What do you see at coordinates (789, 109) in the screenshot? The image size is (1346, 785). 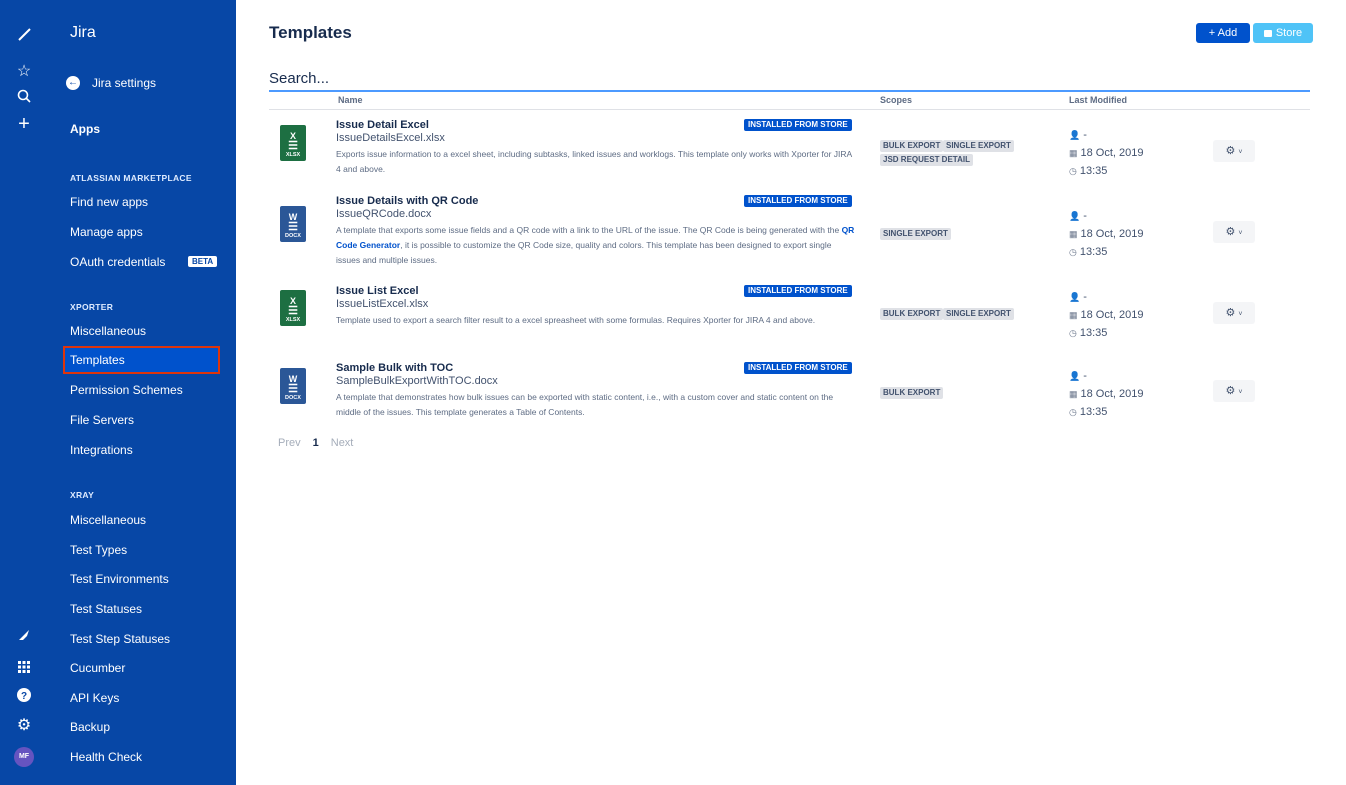 I see `header-divider` at bounding box center [789, 109].